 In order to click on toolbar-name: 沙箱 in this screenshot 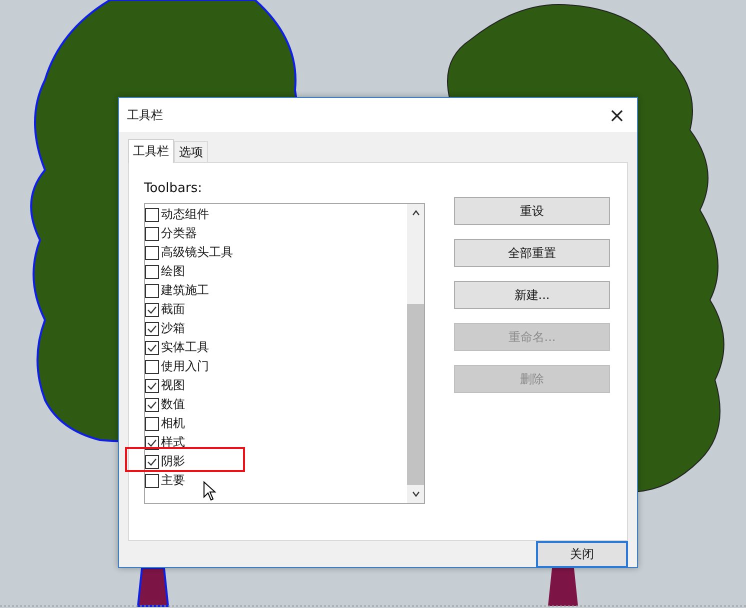, I will do `click(173, 328)`.